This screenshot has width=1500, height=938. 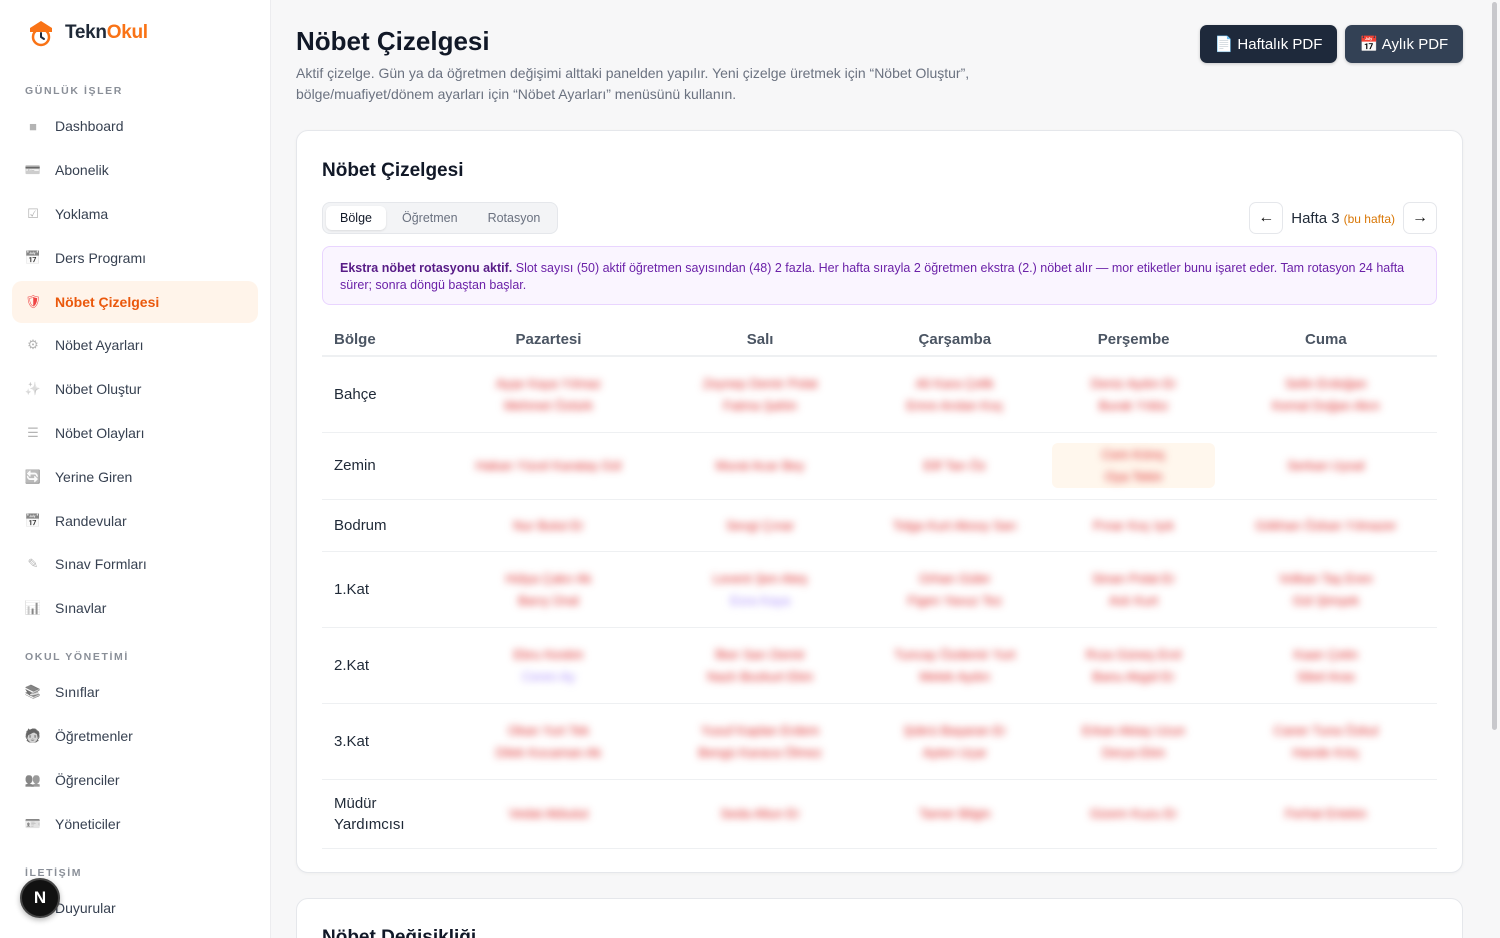 I want to click on duty-cell: Pınar Koç Işık, so click(x=1133, y=525).